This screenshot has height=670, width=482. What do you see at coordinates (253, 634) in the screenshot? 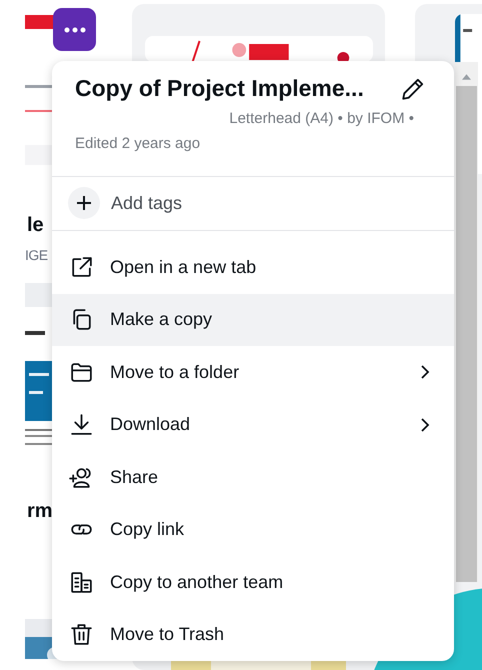
I see `menu-item: Move to Trash` at bounding box center [253, 634].